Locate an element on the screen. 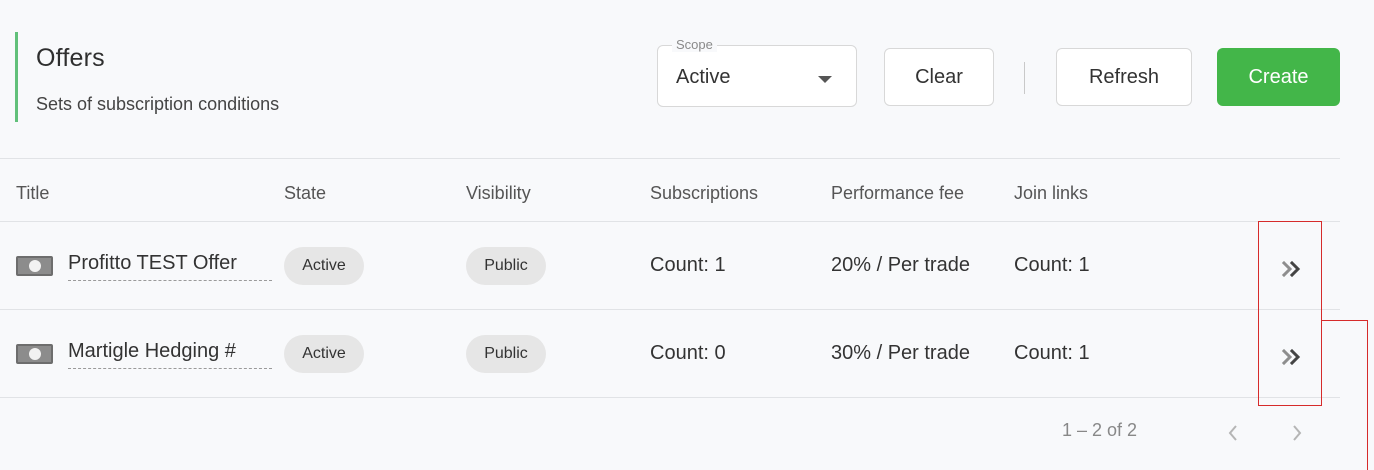 The width and height of the screenshot is (1374, 470). subscriptions-count: Count: 1 is located at coordinates (688, 265).